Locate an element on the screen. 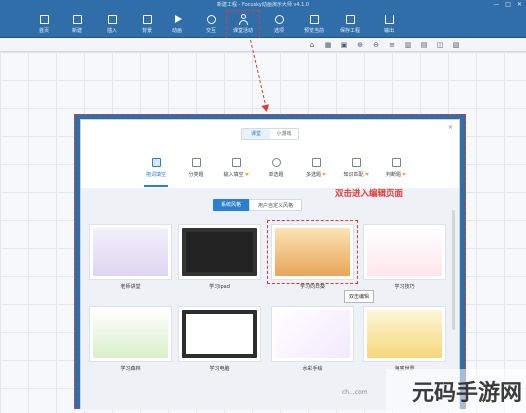  zoom-in-icon: ⊕ is located at coordinates (360, 45).